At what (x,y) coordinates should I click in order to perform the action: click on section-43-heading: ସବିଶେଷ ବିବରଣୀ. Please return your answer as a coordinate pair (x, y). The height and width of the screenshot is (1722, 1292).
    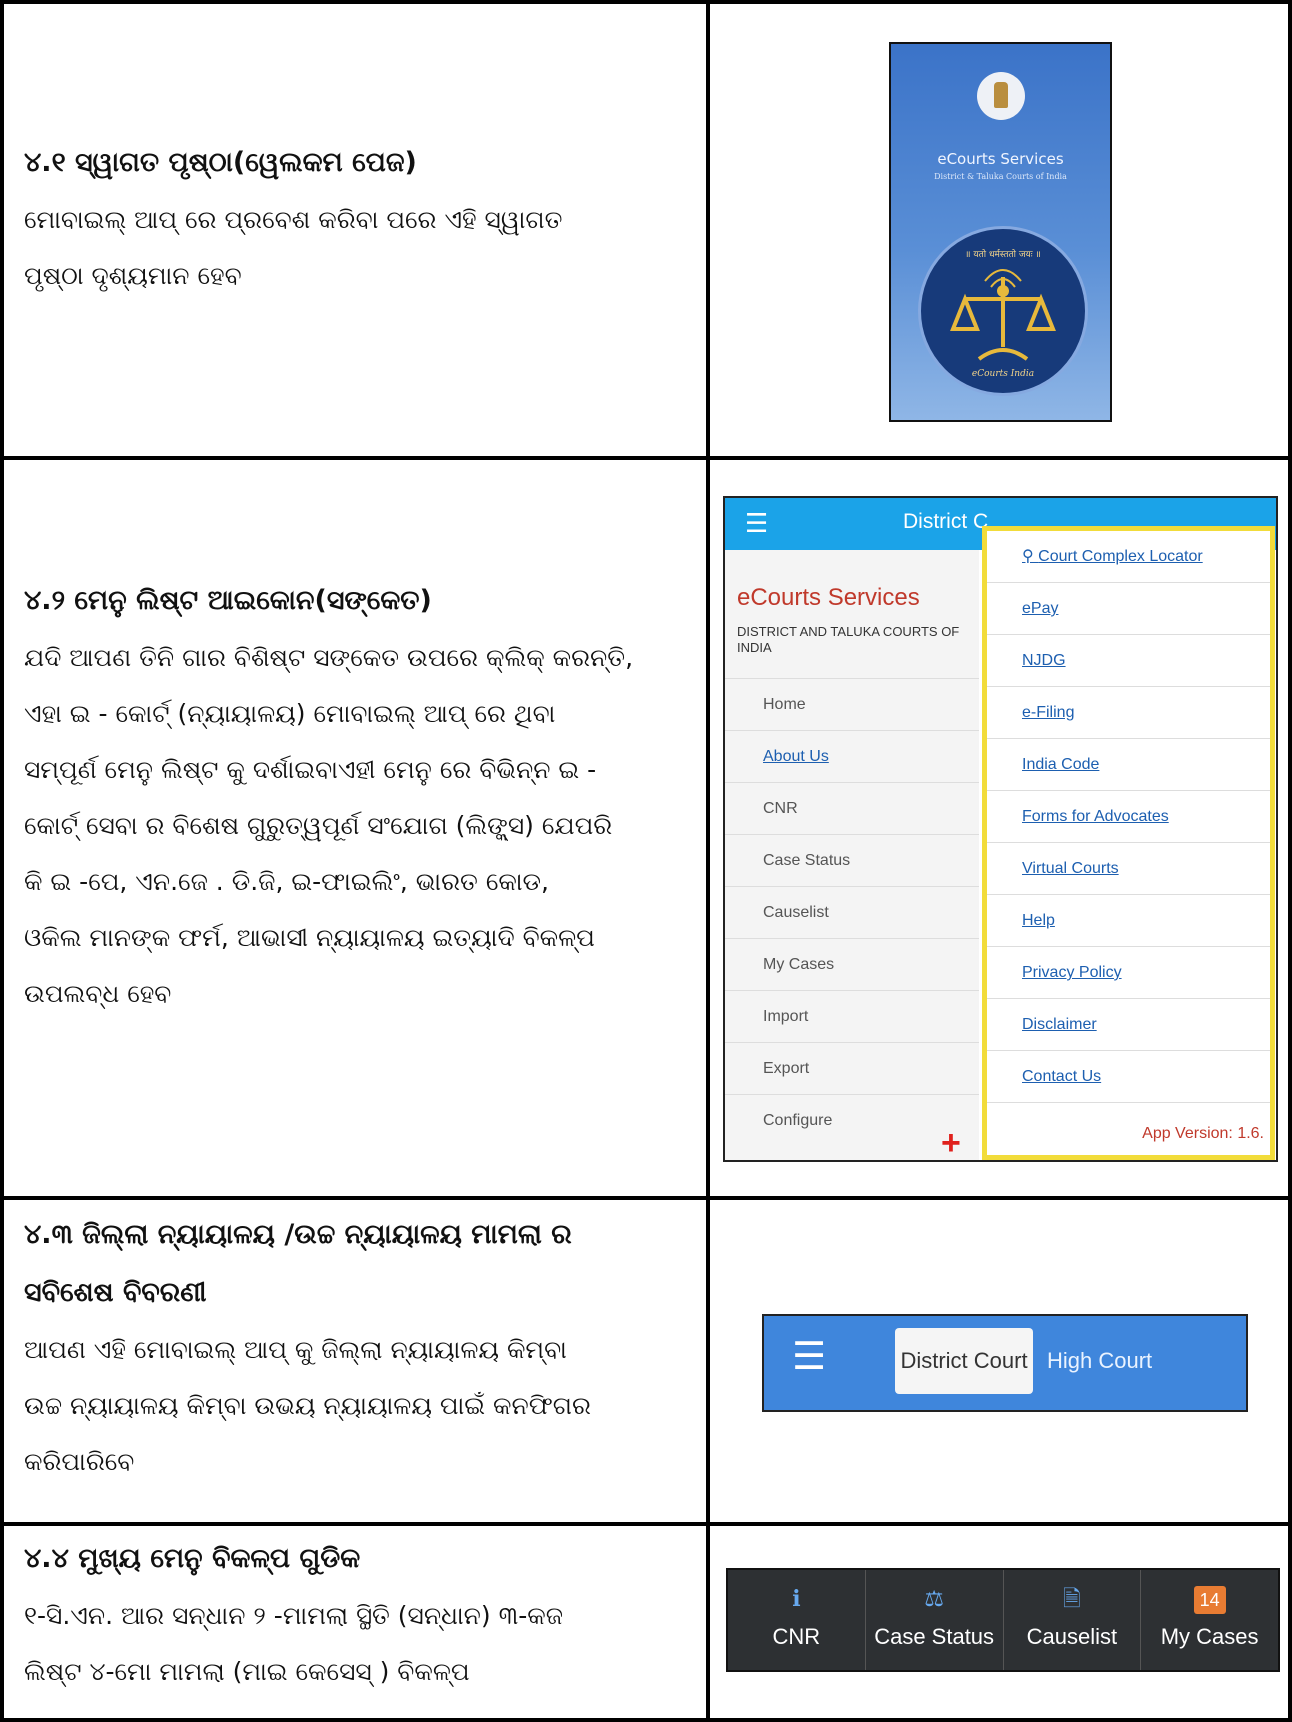
    Looking at the image, I should click on (115, 1292).